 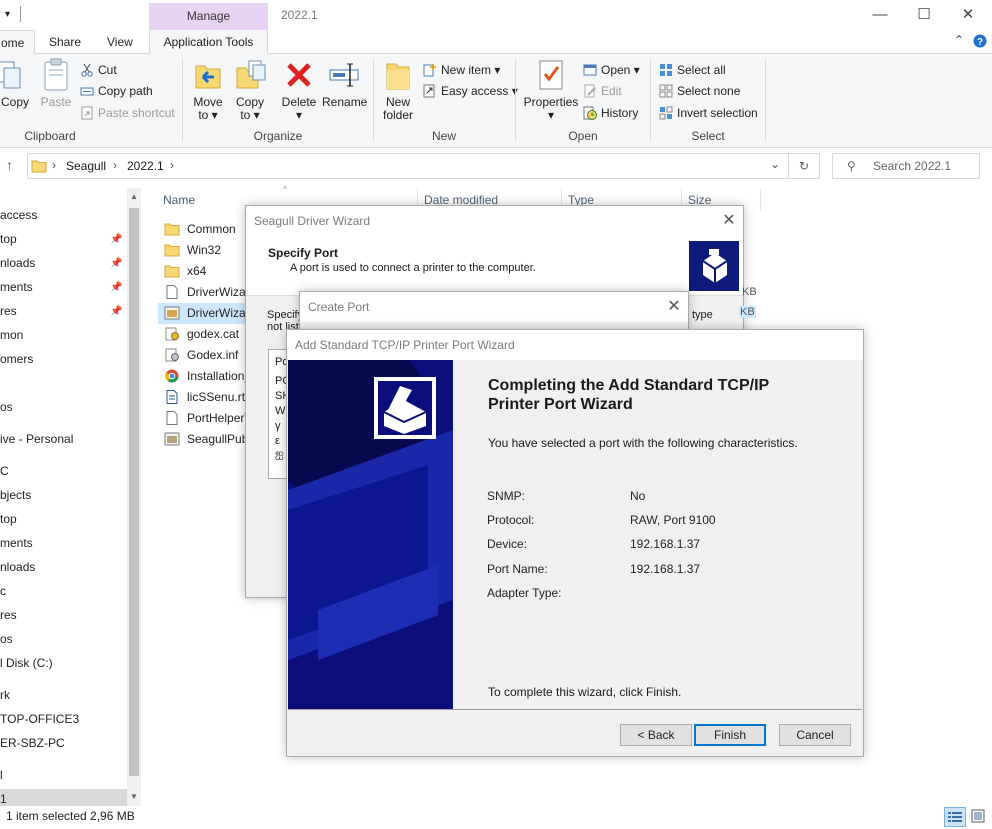 I want to click on file-row: PortHelperWizard, so click(x=208, y=418).